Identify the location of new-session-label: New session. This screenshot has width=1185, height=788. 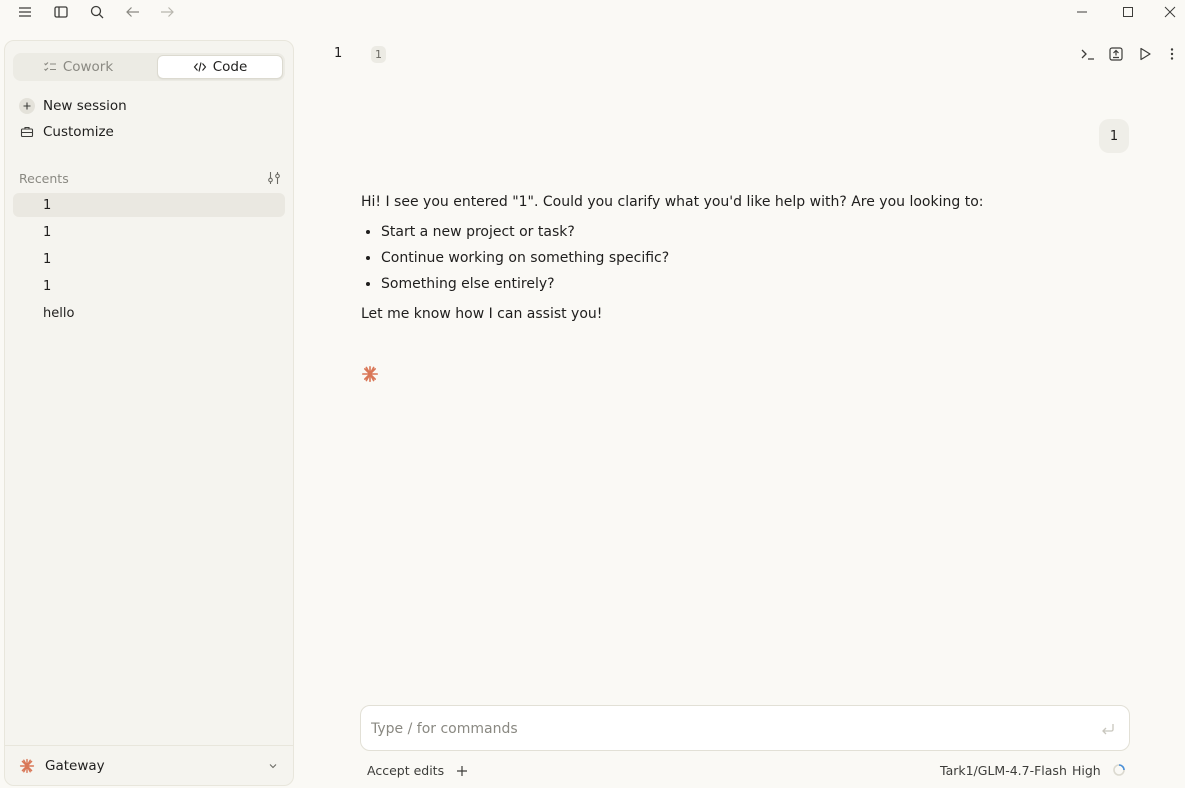
(85, 106).